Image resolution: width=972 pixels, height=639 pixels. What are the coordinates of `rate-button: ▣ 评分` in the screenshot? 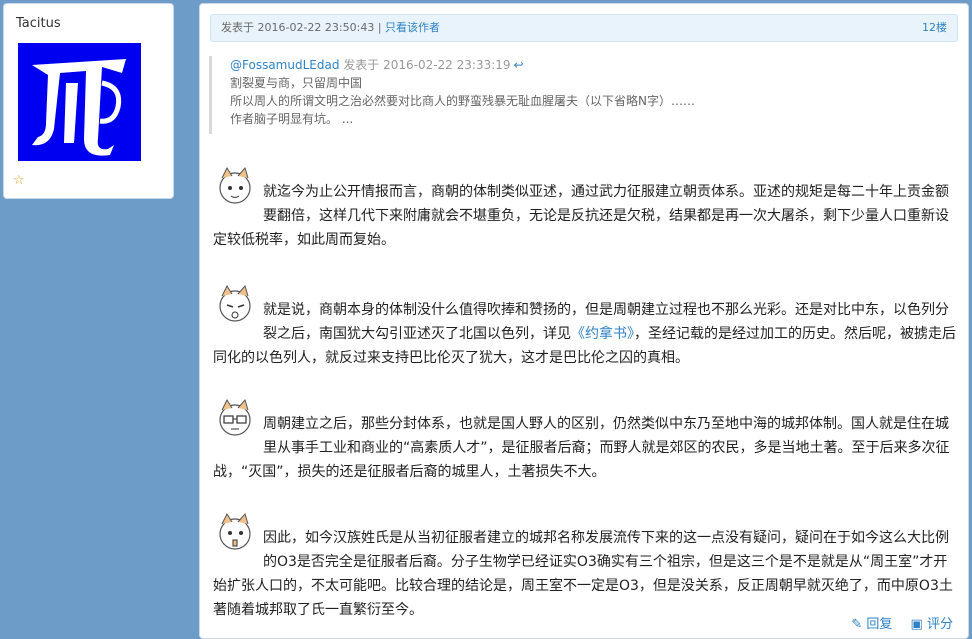 It's located at (932, 624).